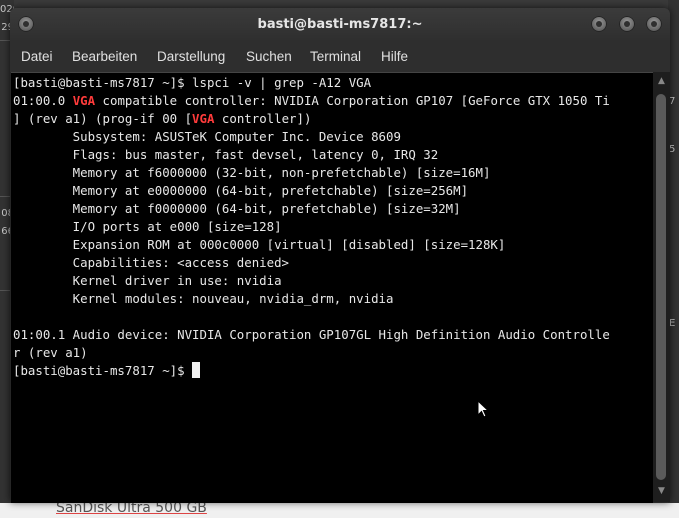  What do you see at coordinates (311, 371) in the screenshot?
I see `terminal-line: [basti@basti-ms7817 ~]$` at bounding box center [311, 371].